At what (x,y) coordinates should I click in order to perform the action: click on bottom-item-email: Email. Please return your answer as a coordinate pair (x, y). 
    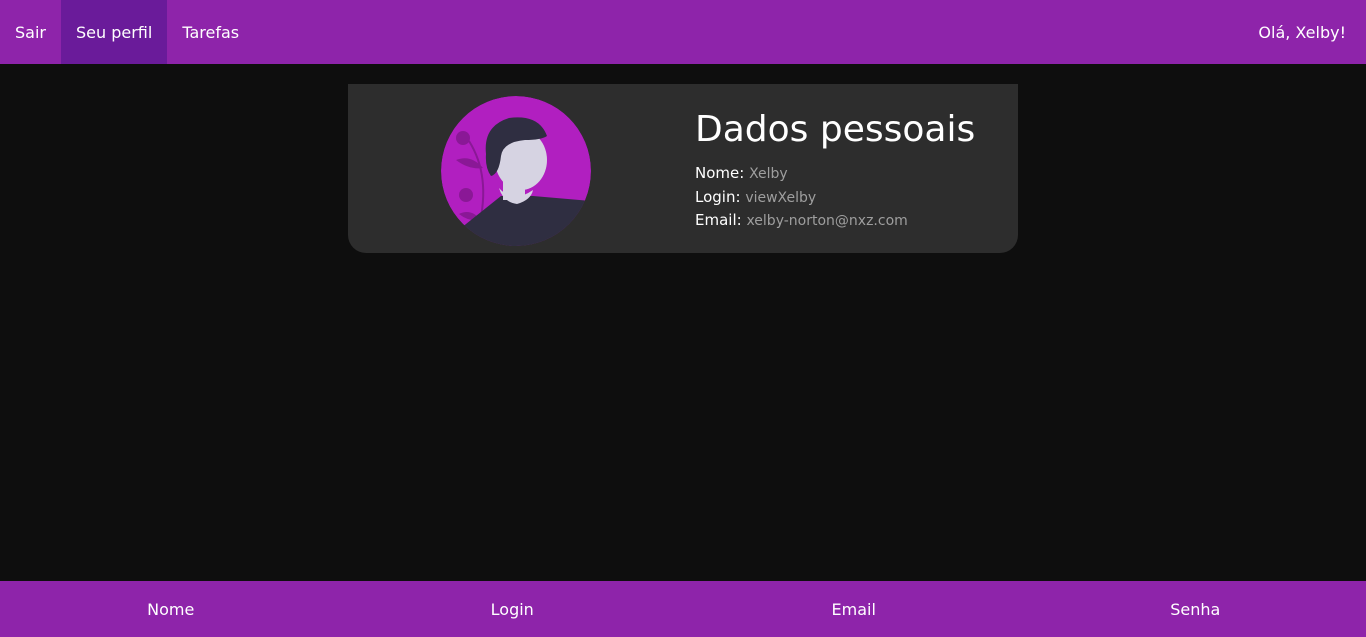
    Looking at the image, I should click on (854, 609).